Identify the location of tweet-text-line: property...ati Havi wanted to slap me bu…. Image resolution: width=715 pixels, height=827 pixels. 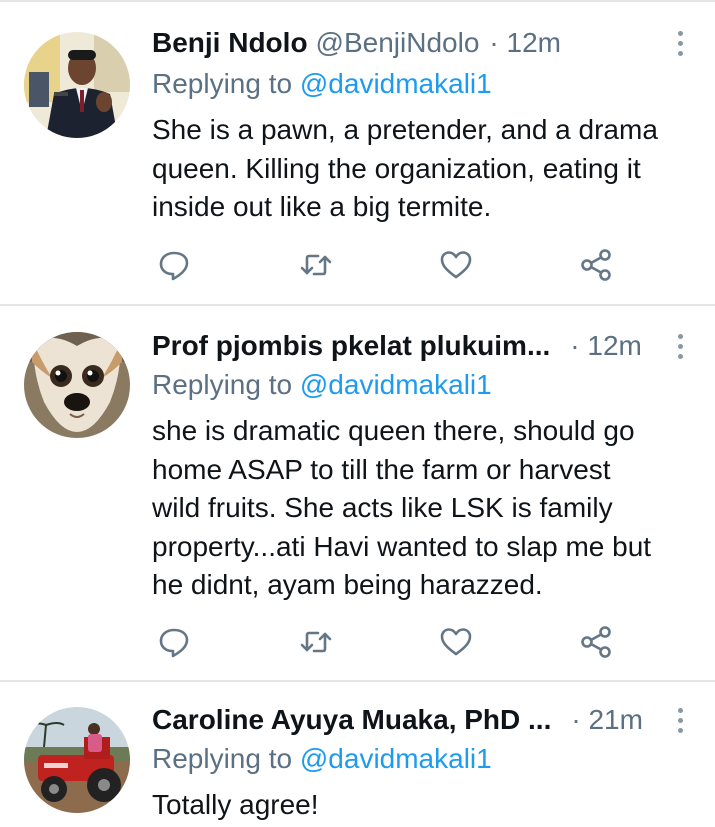
(402, 546).